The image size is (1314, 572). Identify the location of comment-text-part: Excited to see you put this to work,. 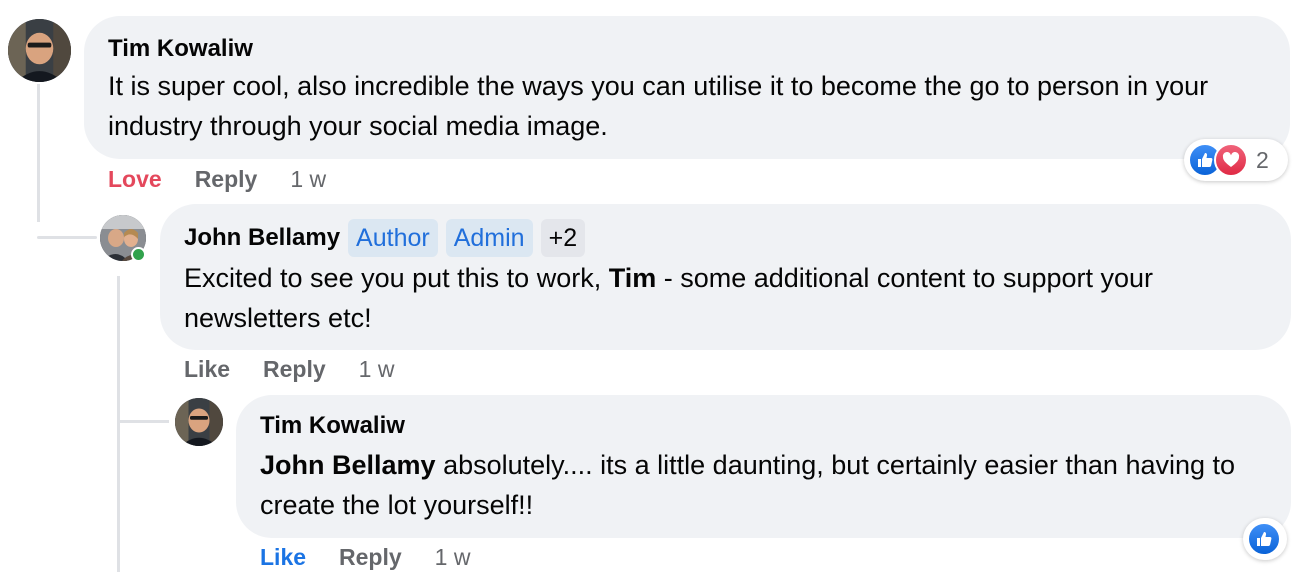
(396, 278).